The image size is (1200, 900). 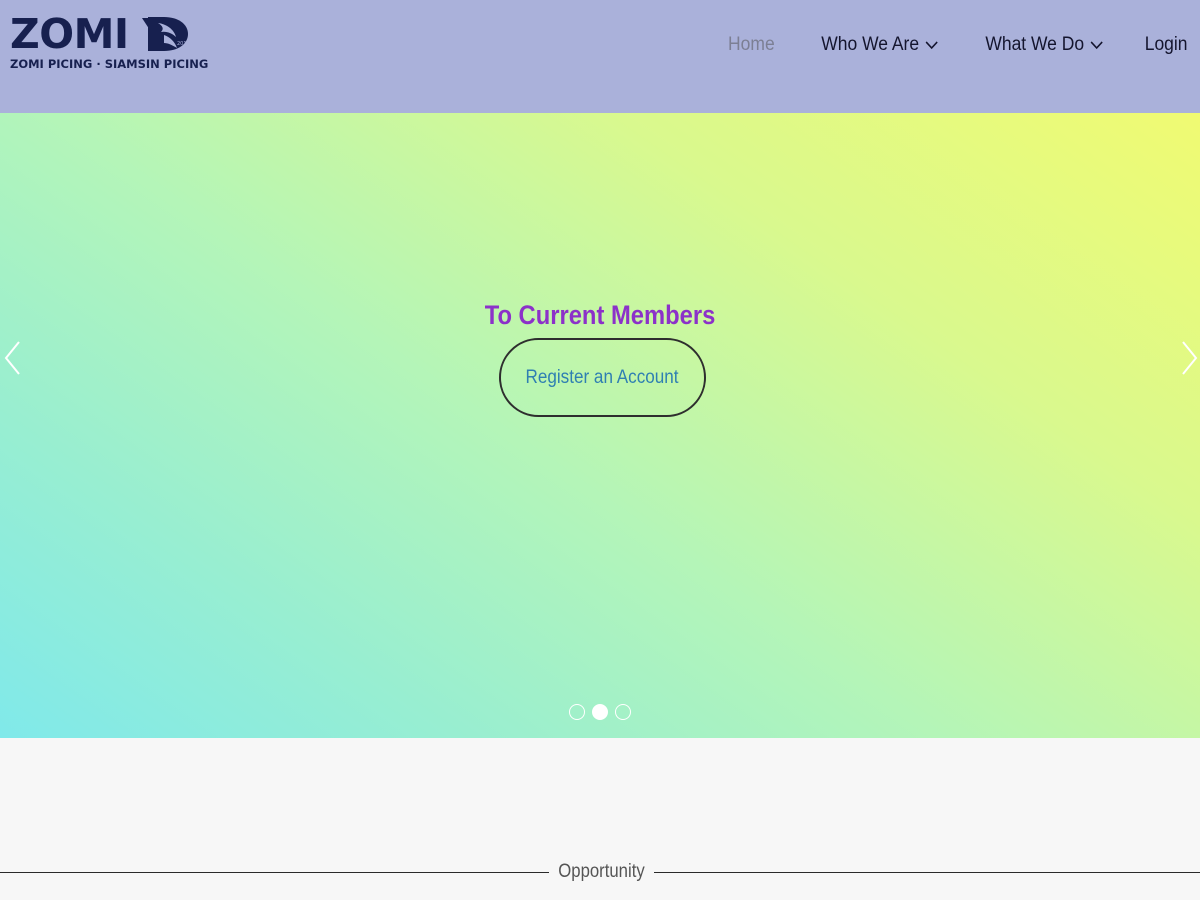 I want to click on nav-login-label: Login, so click(x=1165, y=44).